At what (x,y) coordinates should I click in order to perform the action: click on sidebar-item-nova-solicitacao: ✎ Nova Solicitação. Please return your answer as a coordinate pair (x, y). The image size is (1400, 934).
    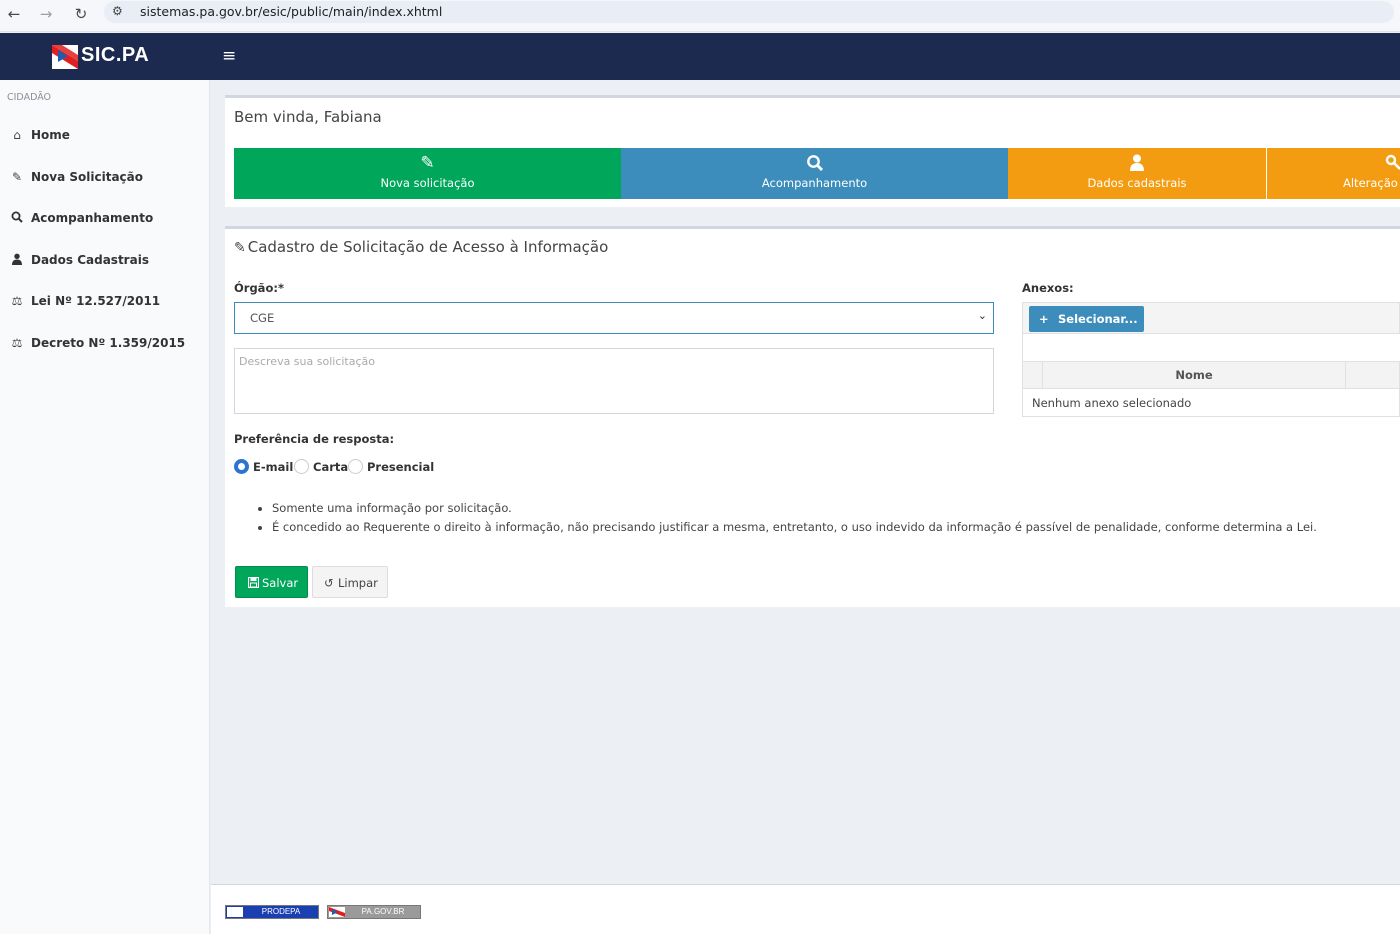
    Looking at the image, I should click on (104, 178).